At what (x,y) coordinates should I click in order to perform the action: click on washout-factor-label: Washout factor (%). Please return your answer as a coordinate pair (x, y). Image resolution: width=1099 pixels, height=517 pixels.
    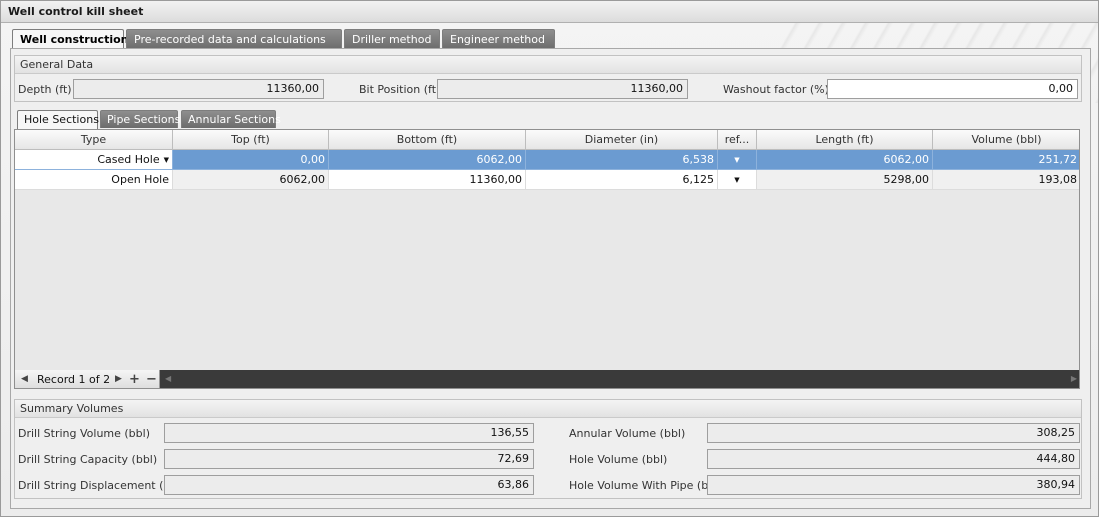
    Looking at the image, I should click on (776, 89).